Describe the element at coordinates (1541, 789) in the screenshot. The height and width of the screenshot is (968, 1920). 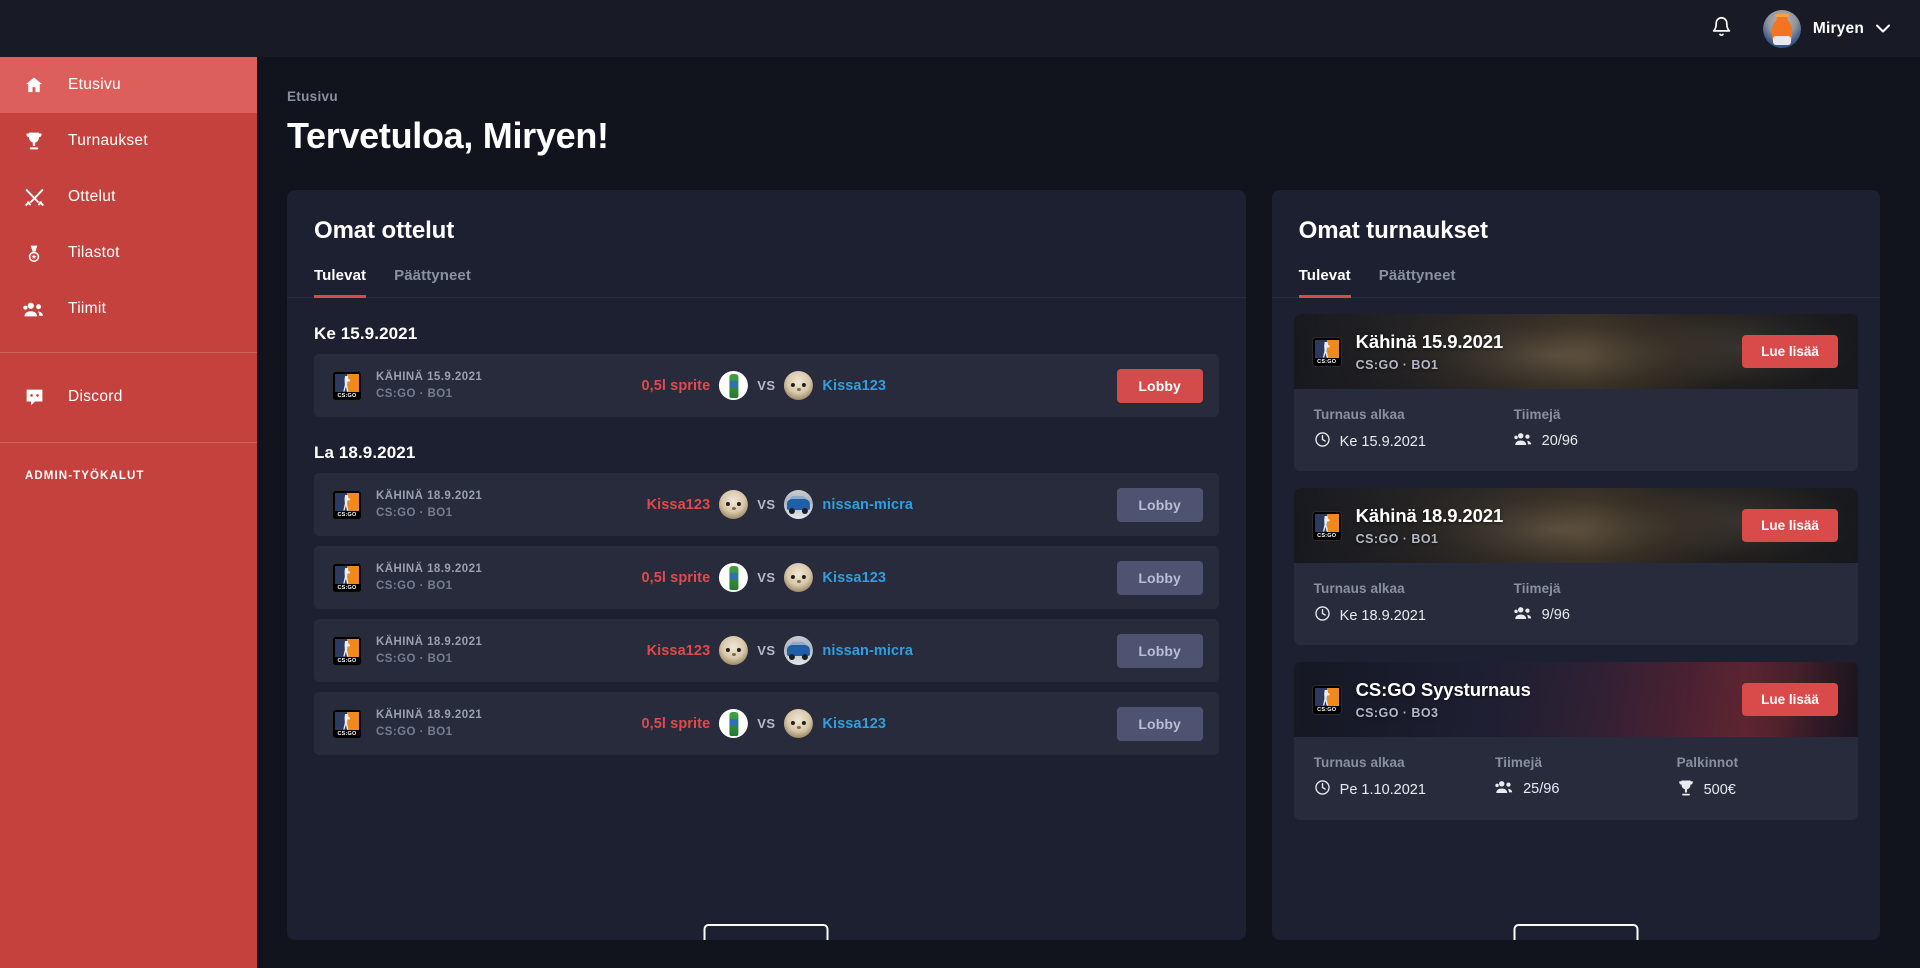
I see `stat-value: 25/96` at that location.